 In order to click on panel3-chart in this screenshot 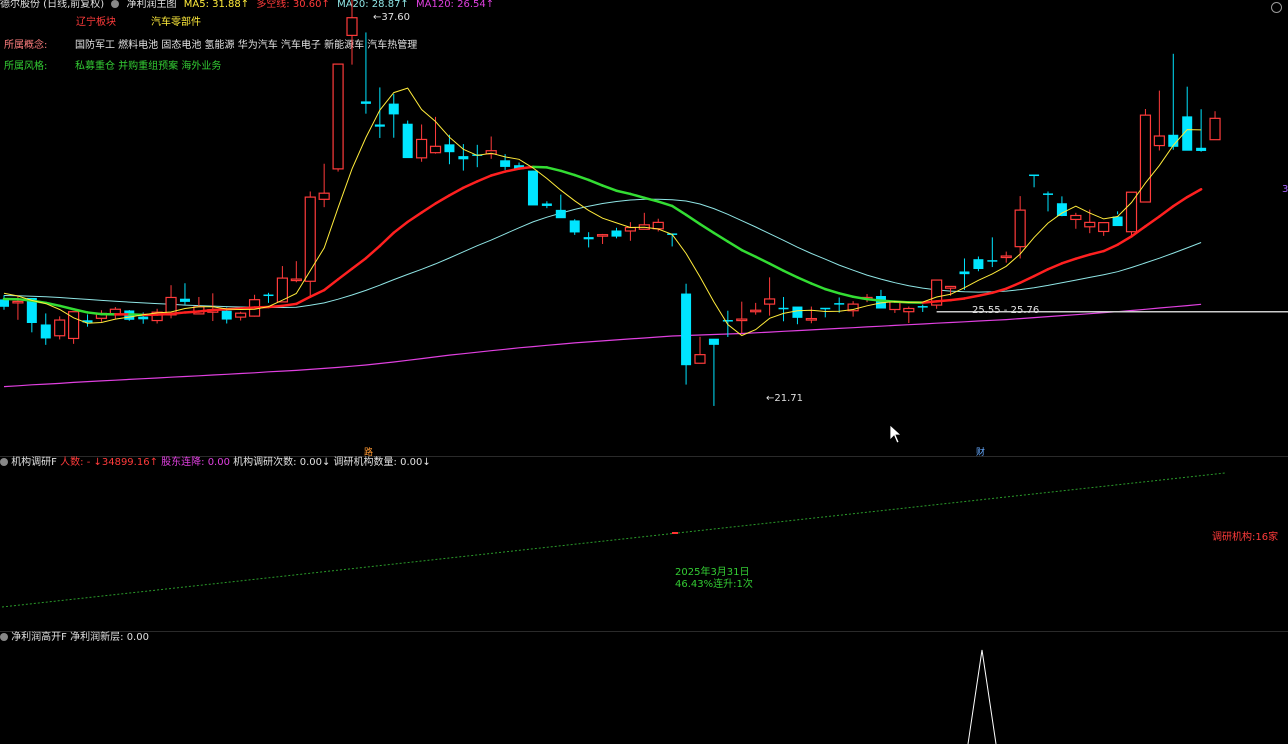, I will do `click(982, 696)`.